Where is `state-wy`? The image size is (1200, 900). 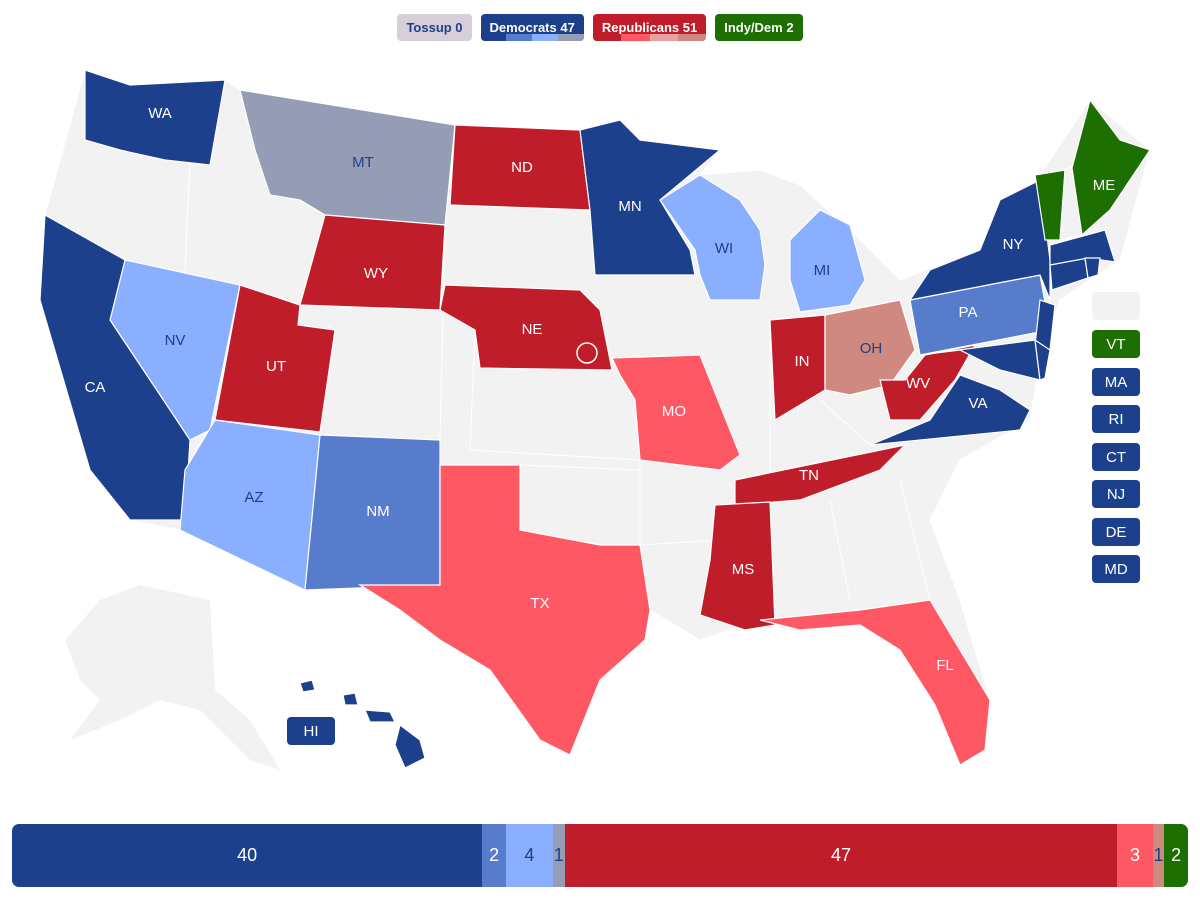 state-wy is located at coordinates (372, 262).